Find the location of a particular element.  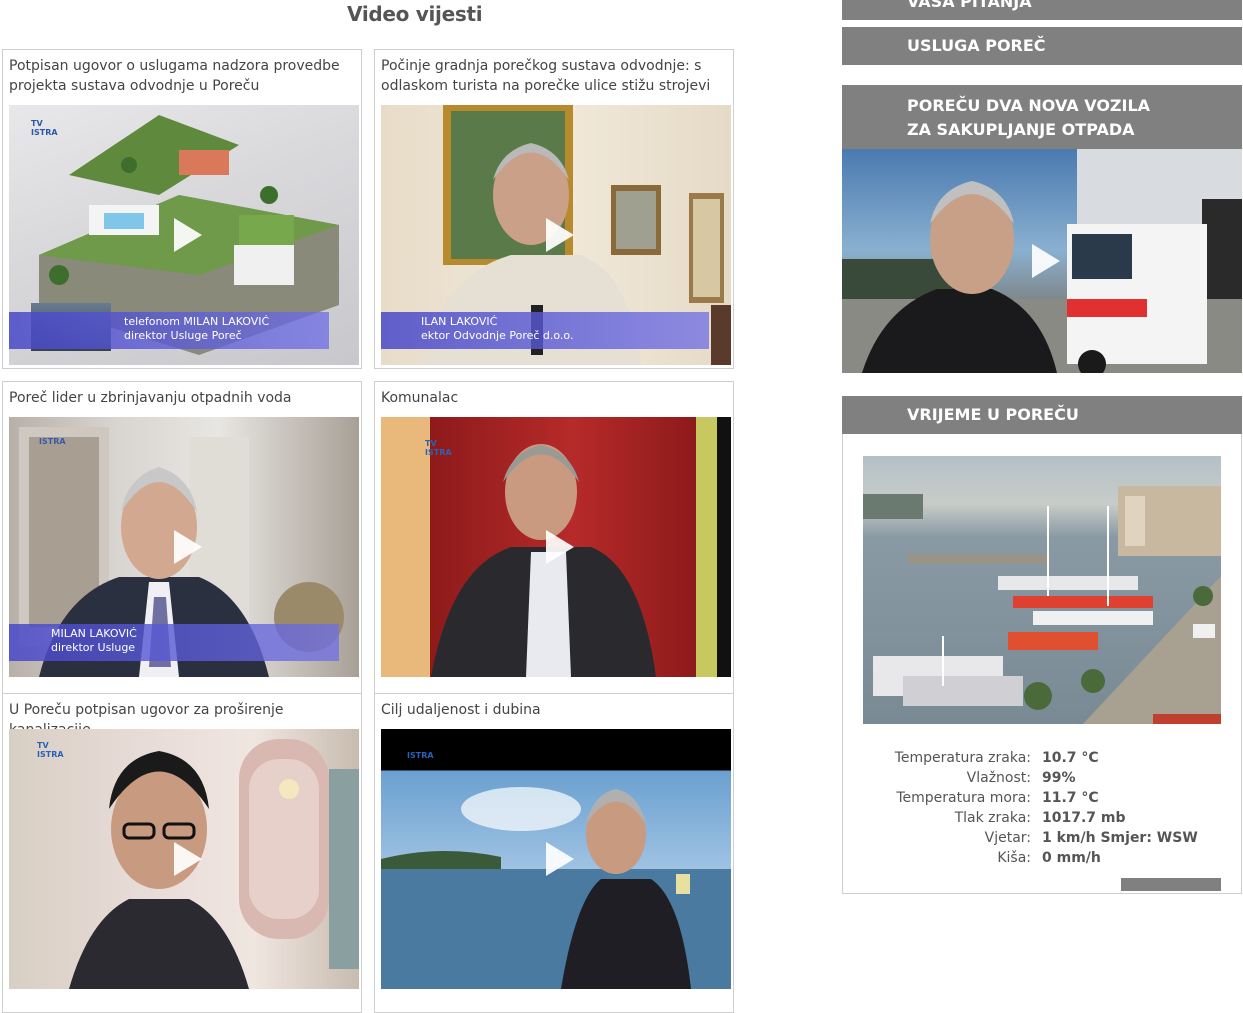

weather-value: 1017.7 mb is located at coordinates (1084, 818).